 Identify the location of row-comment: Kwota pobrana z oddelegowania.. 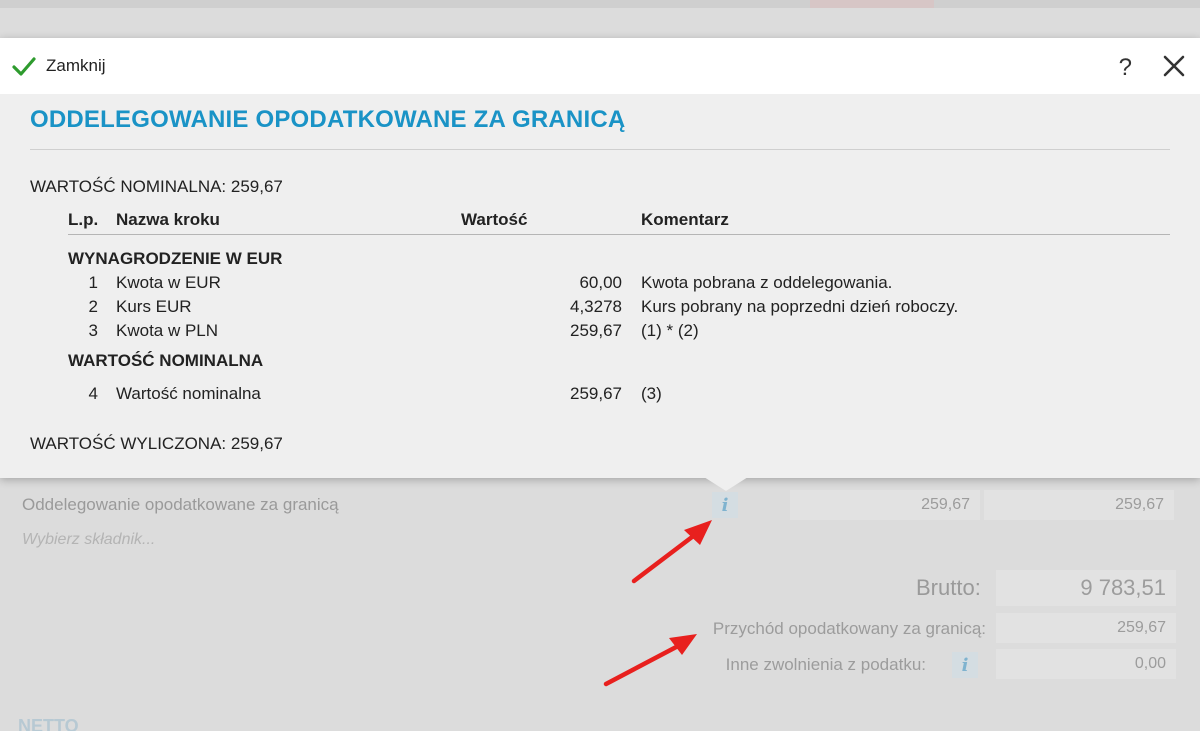
(767, 282).